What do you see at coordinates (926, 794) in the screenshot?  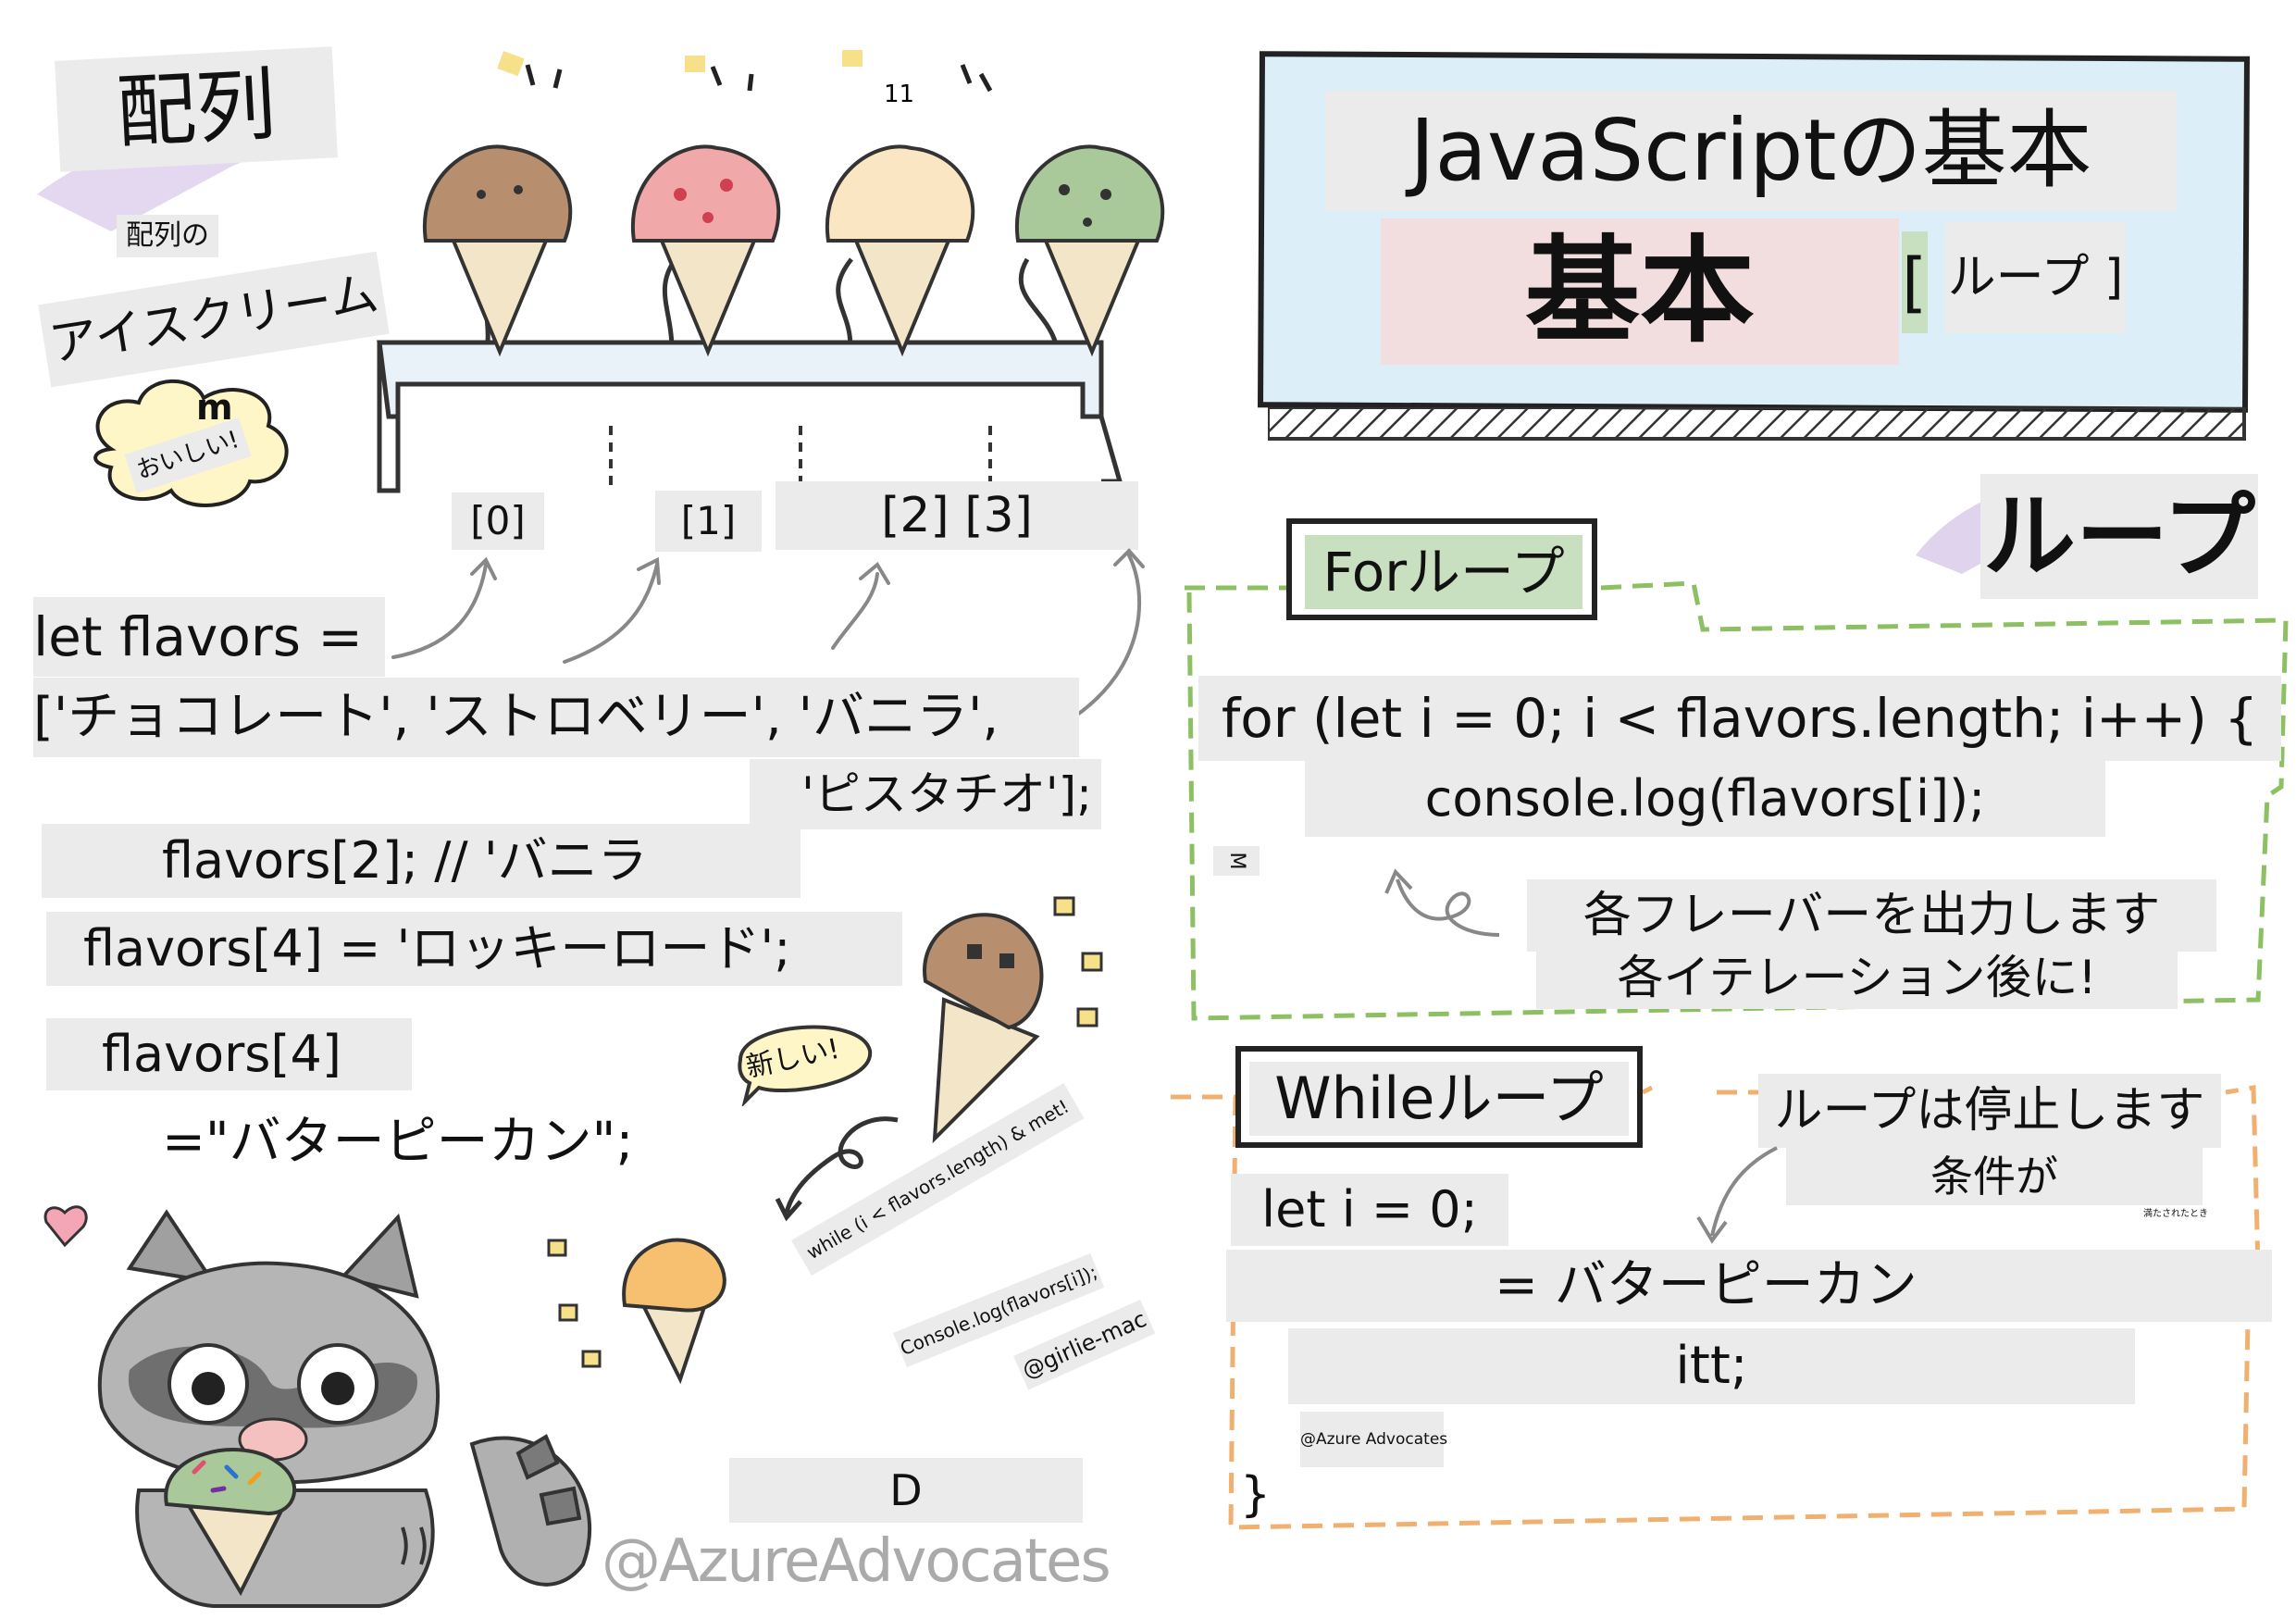 I see `code-array-line2: 'ピスタチオ'];` at bounding box center [926, 794].